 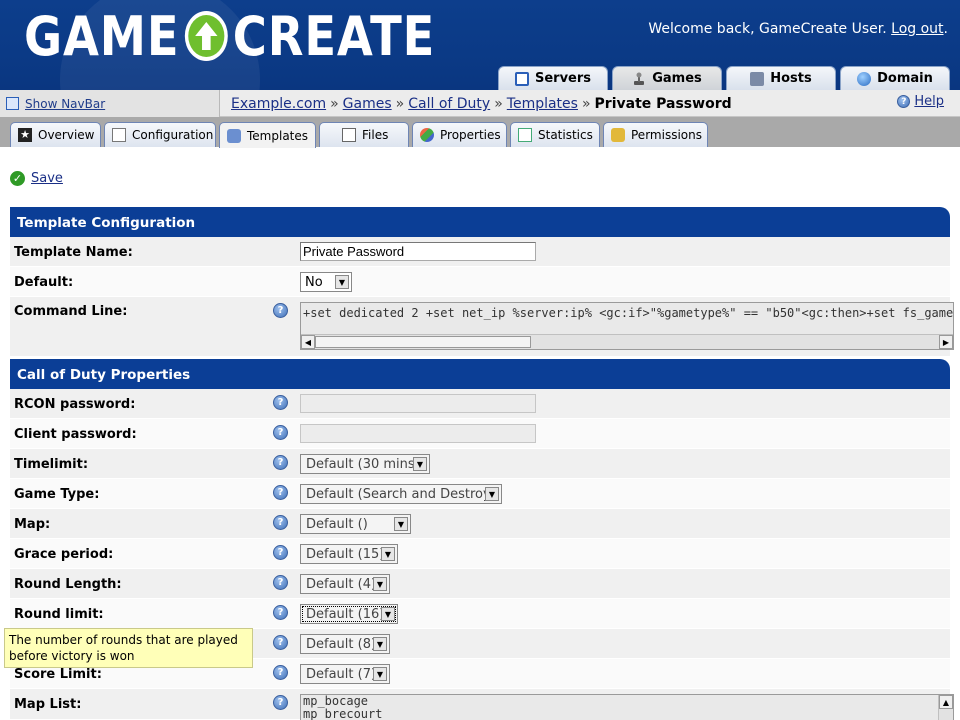 I want to click on map-list-box: mp_bocage mp_brecourt ▲, so click(x=627, y=707).